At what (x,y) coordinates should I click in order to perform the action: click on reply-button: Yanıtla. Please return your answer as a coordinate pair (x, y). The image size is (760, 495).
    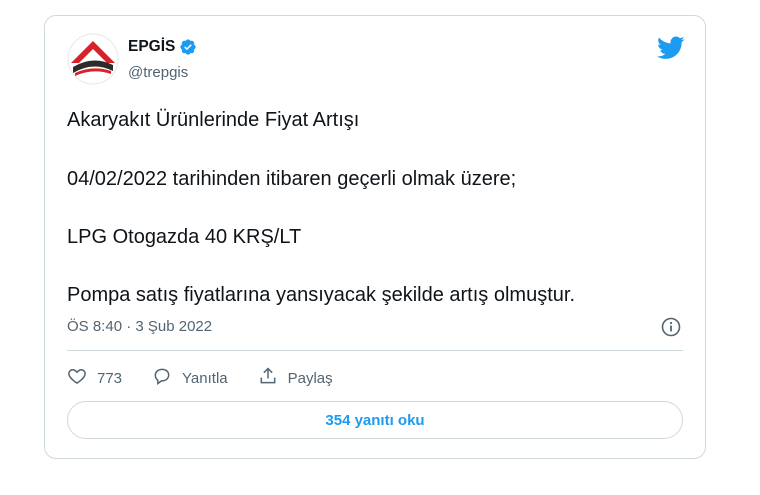
    Looking at the image, I should click on (190, 378).